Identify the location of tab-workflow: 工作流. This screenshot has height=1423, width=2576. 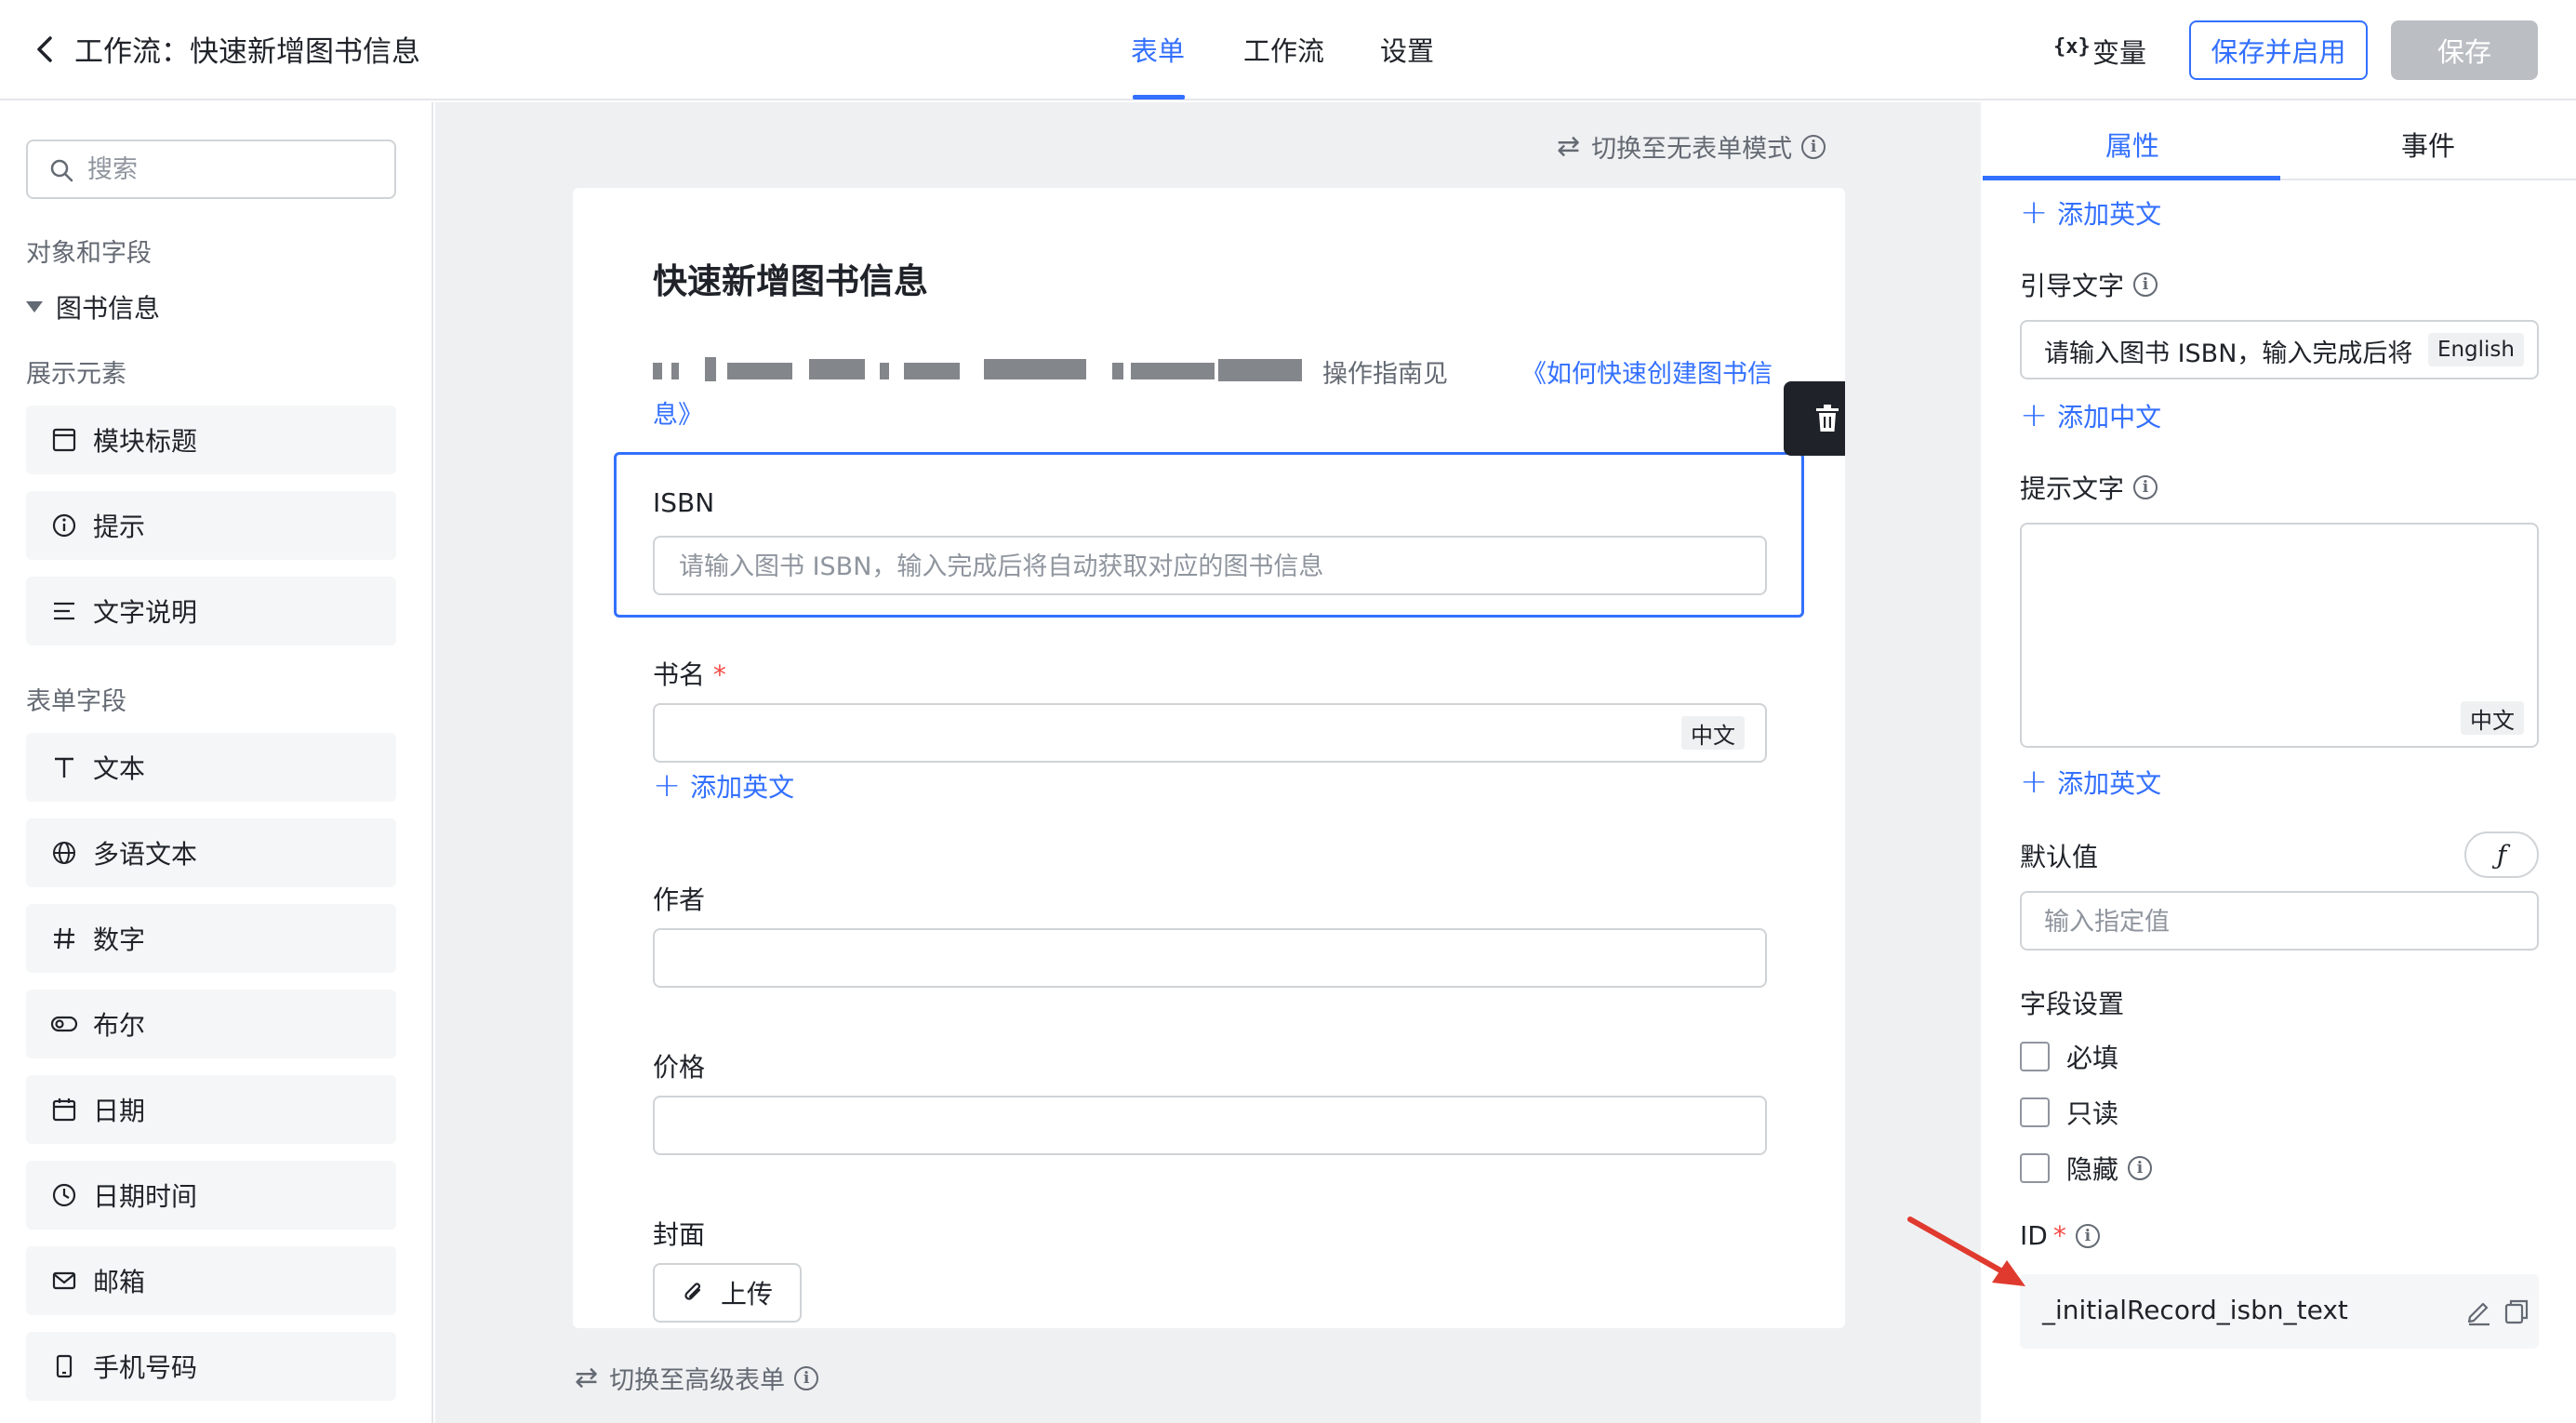
(1283, 49).